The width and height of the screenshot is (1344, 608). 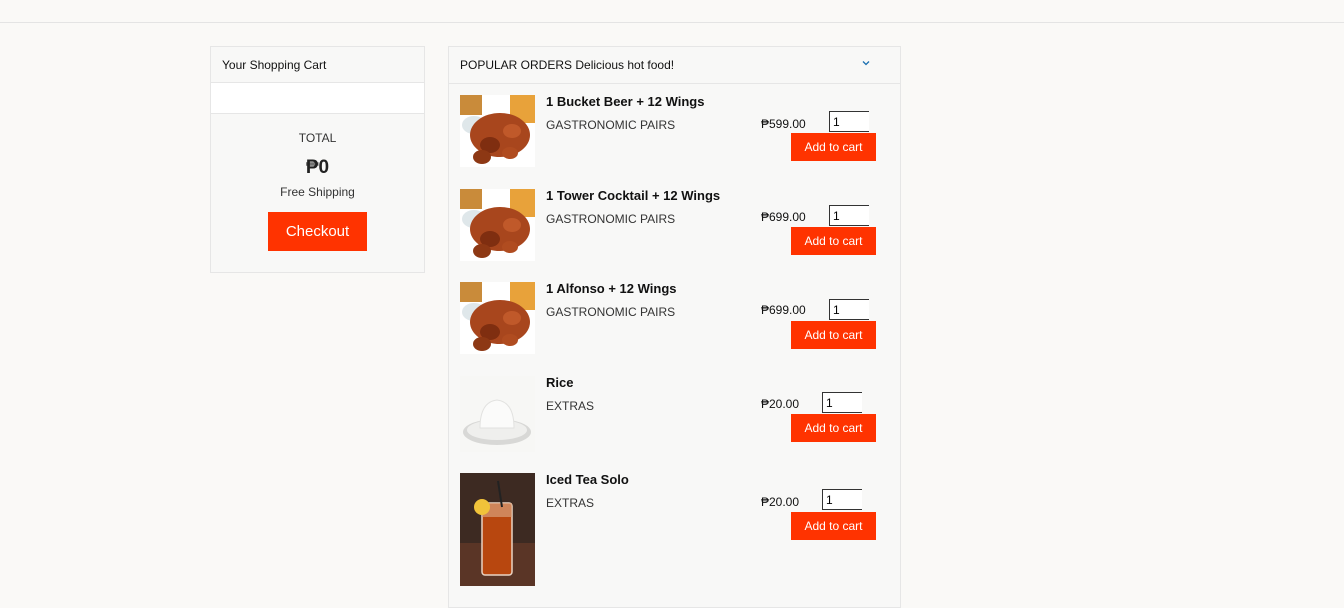 I want to click on item-name: 1 Bucket Beer + 12 Wings, so click(x=625, y=101).